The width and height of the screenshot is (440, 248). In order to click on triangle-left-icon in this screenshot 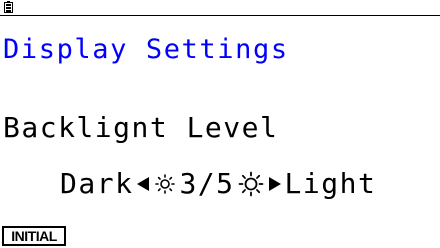, I will do `click(143, 184)`.